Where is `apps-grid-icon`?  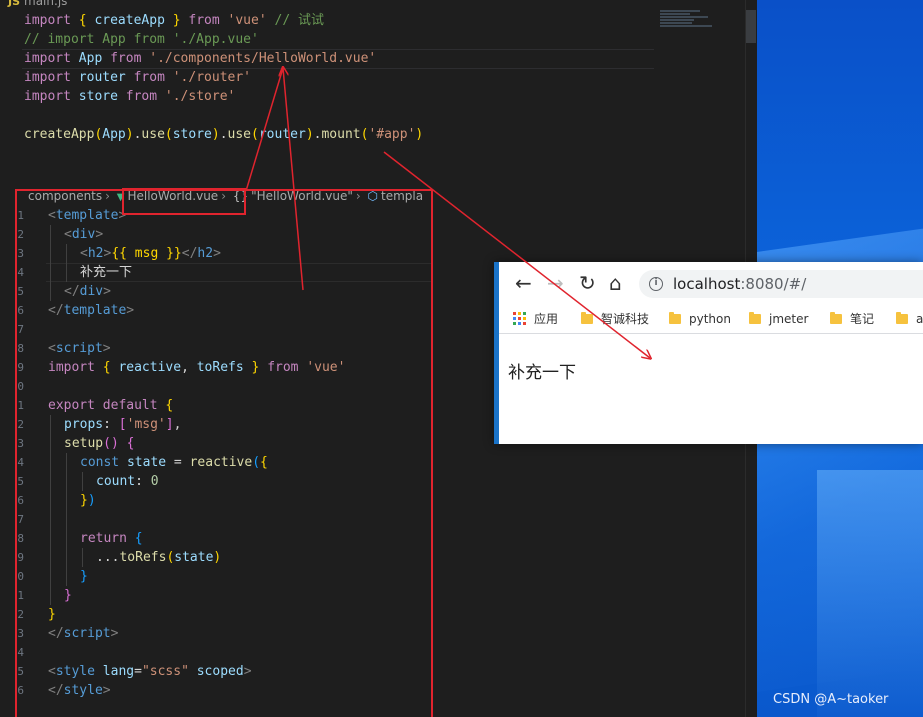
apps-grid-icon is located at coordinates (519, 318).